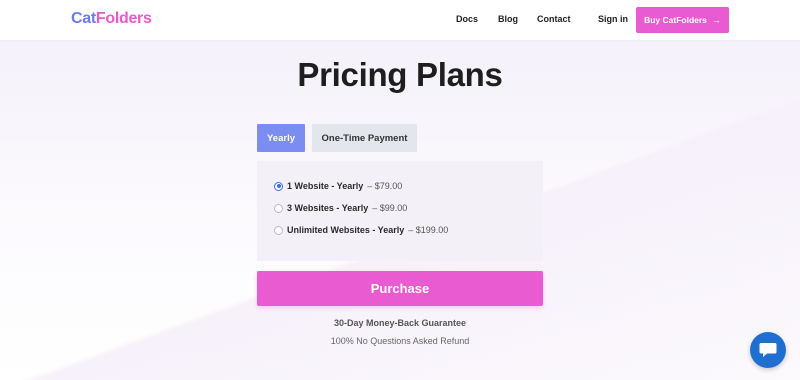 This screenshot has height=380, width=800. Describe the element at coordinates (467, 19) in the screenshot. I see `nav-docs: Docs` at that location.